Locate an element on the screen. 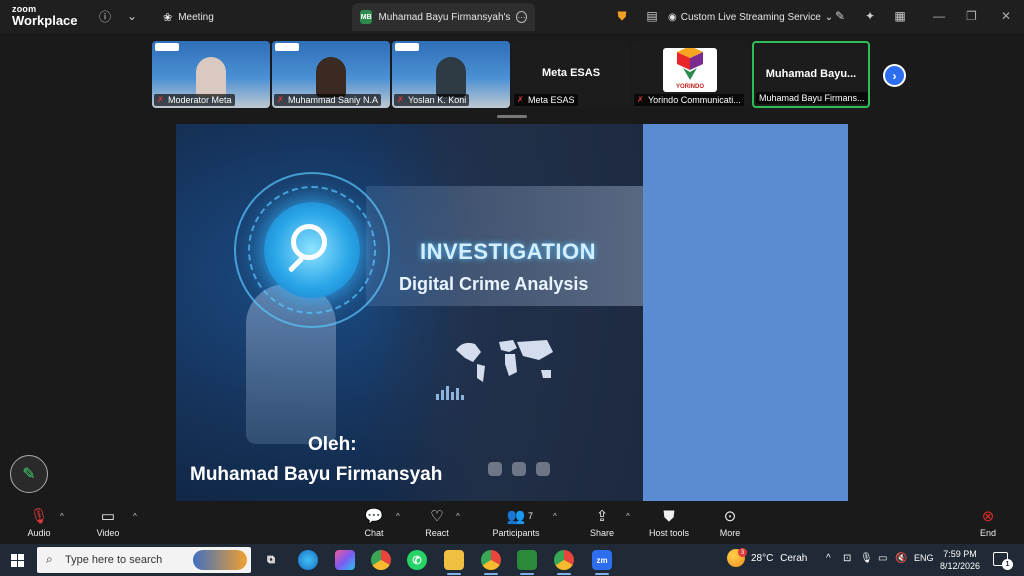  audio-options-caret: ^ is located at coordinates (62, 516).